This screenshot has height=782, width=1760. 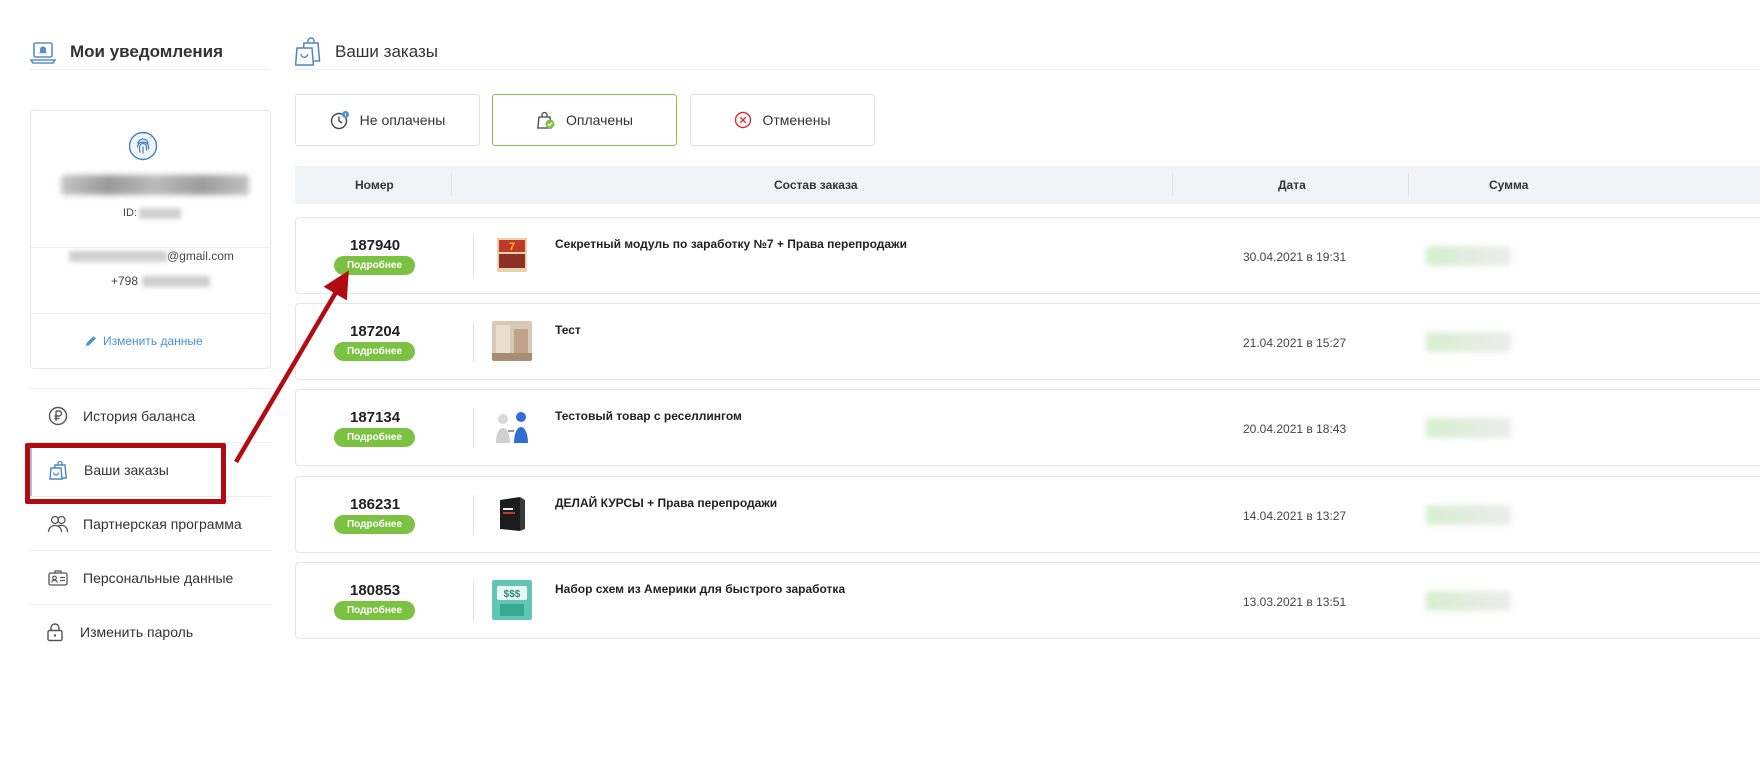 I want to click on product-thumbnail: $$$, so click(x=512, y=600).